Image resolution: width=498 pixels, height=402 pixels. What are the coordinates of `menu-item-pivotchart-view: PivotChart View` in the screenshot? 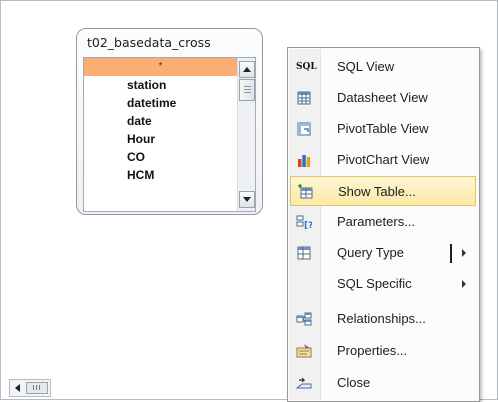 It's located at (383, 160).